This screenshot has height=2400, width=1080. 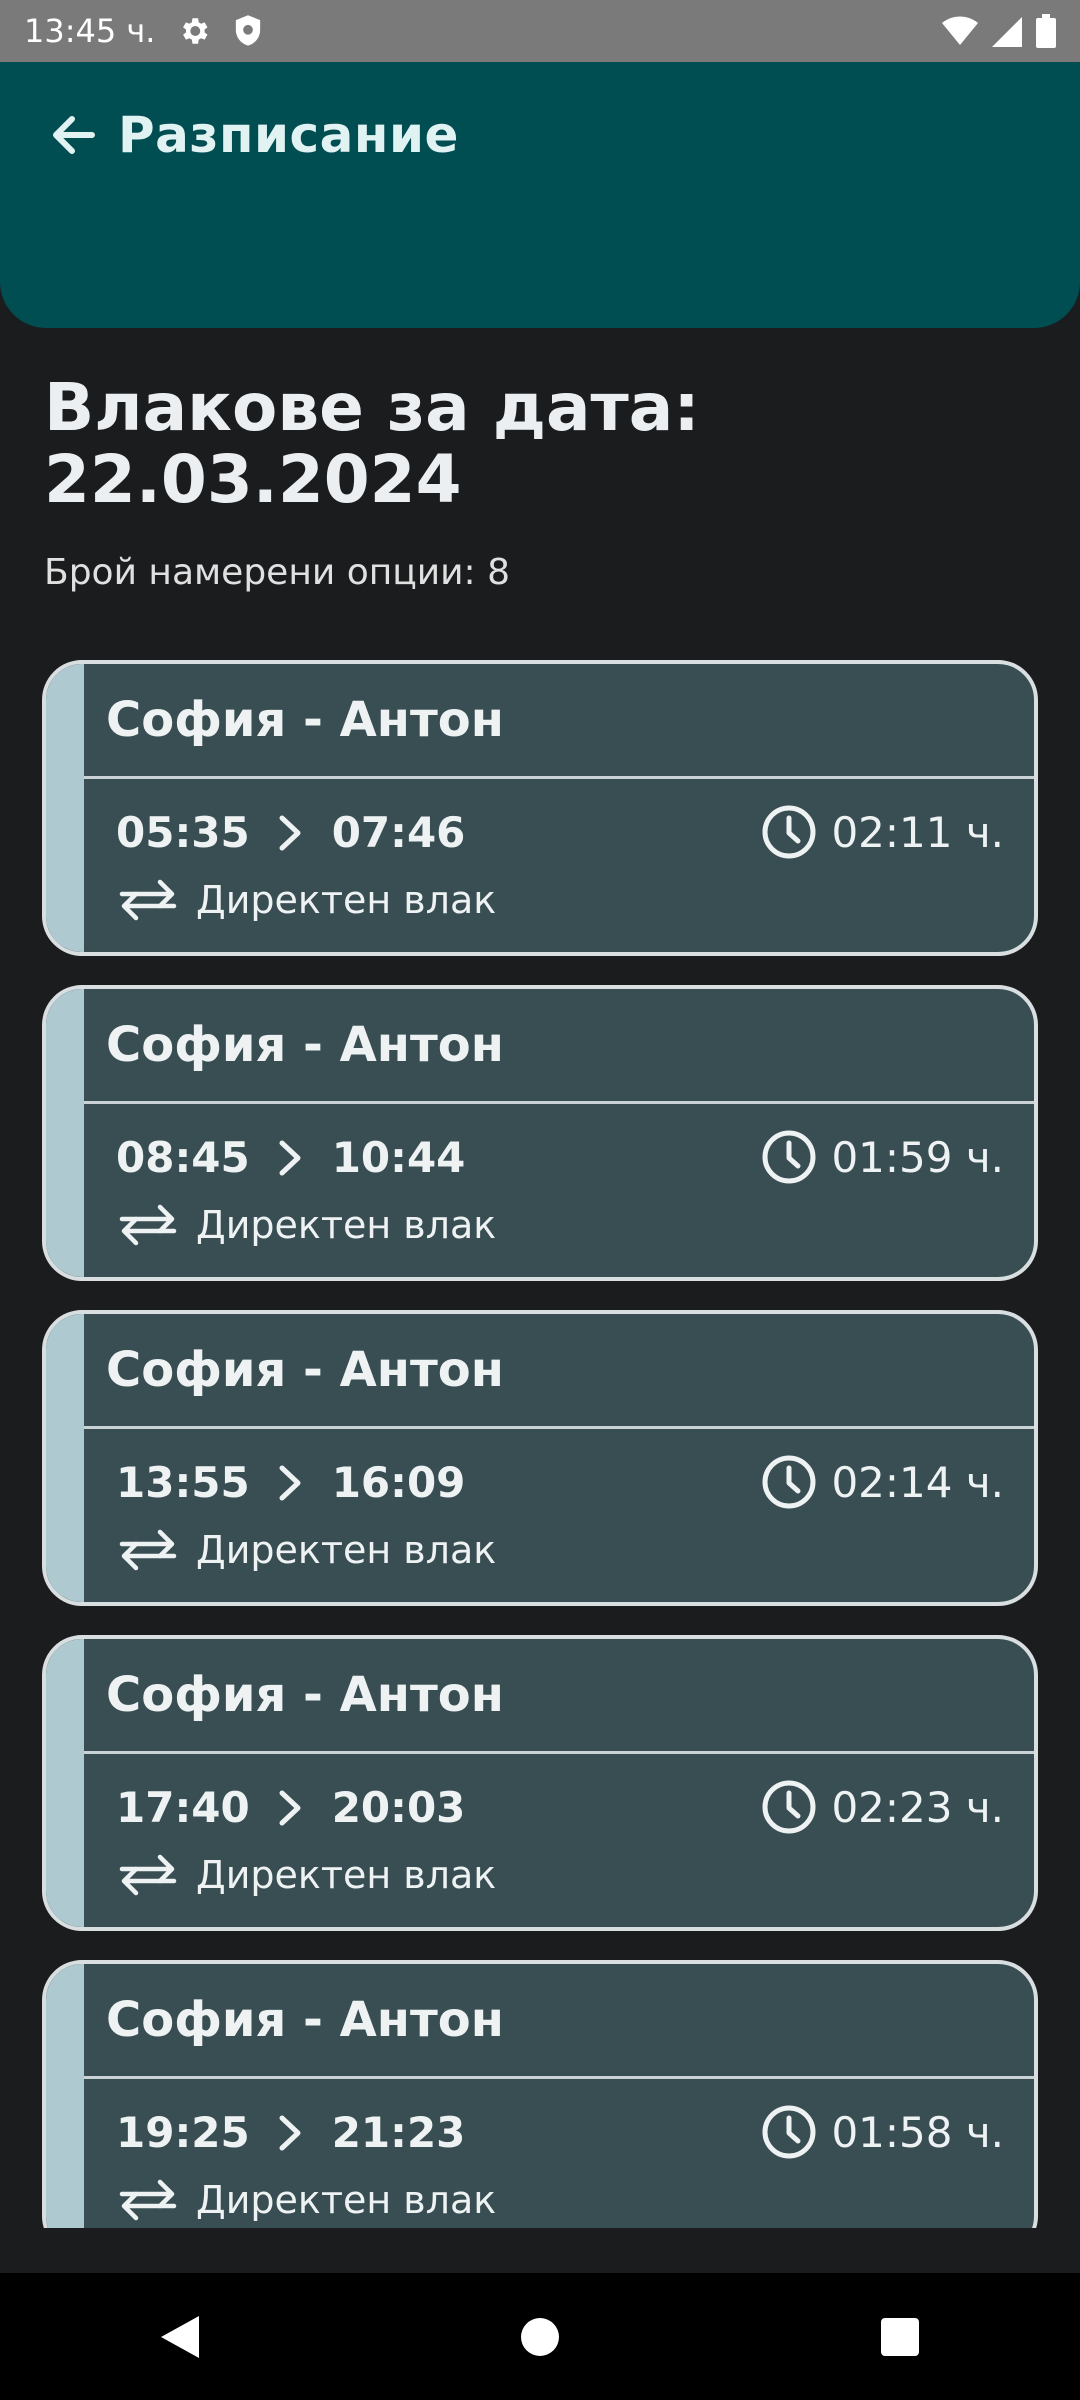 I want to click on back-button, so click(x=73, y=135).